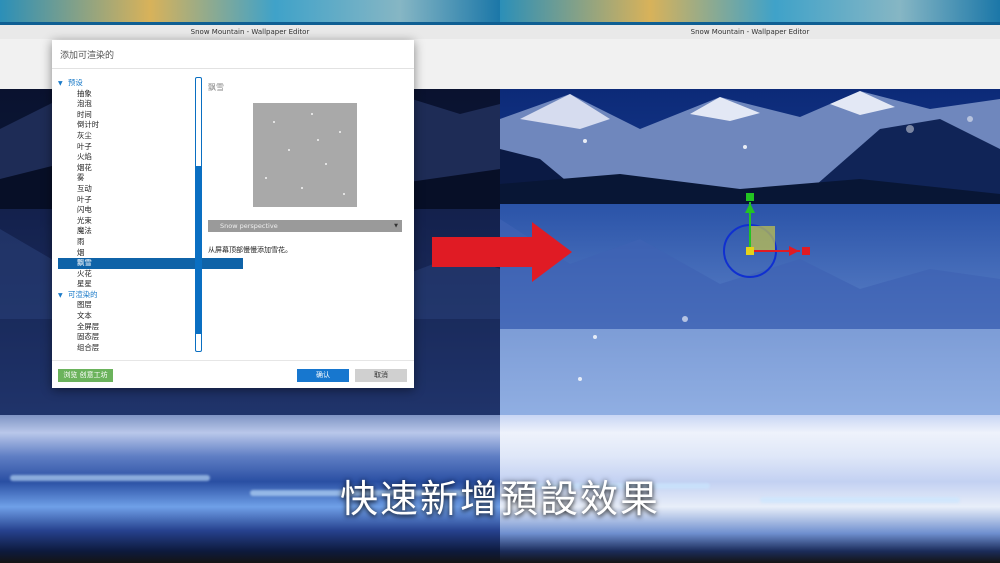 The height and width of the screenshot is (563, 1000). What do you see at coordinates (84, 114) in the screenshot?
I see `tree-item-label: 时间` at bounding box center [84, 114].